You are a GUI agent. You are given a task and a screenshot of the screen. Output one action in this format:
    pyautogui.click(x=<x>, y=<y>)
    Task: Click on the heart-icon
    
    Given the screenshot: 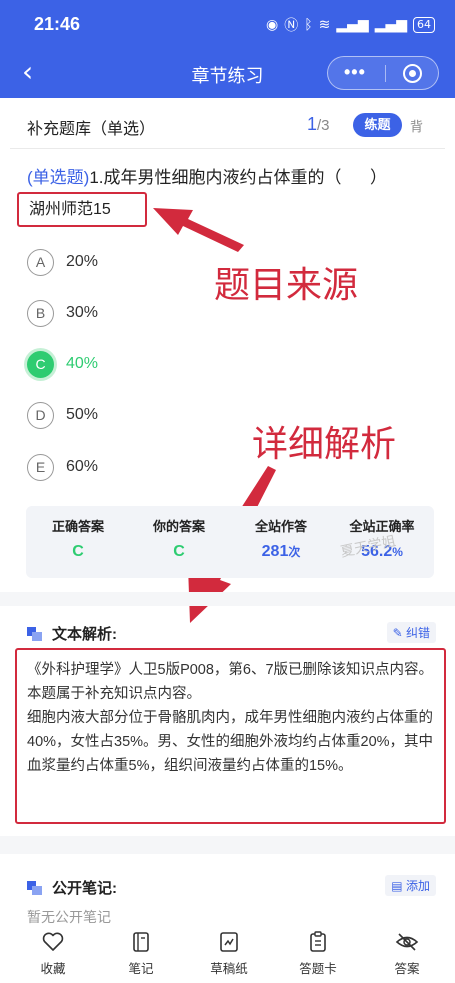 What is the action you would take?
    pyautogui.click(x=53, y=942)
    